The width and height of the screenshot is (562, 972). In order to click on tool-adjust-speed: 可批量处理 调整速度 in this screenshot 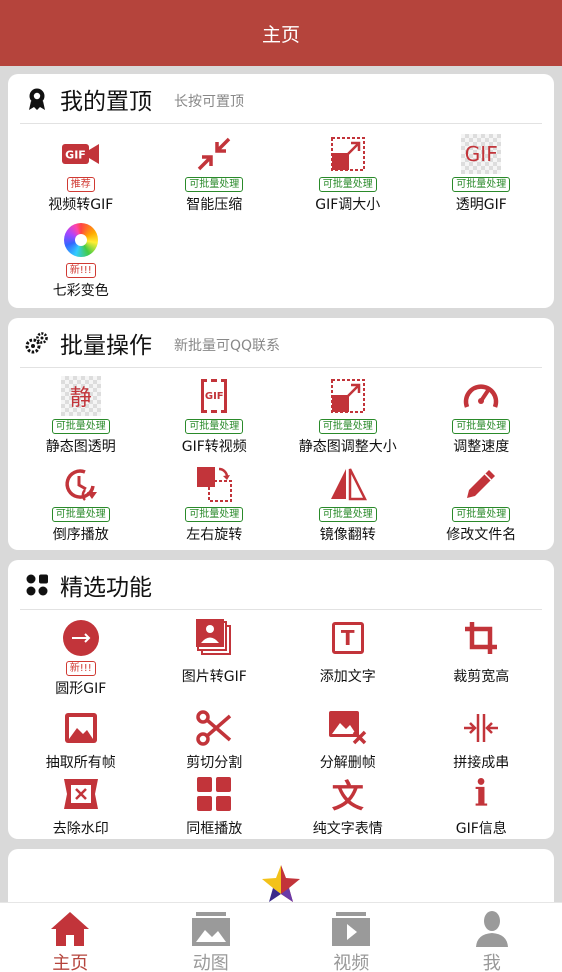, I will do `click(482, 420)`.